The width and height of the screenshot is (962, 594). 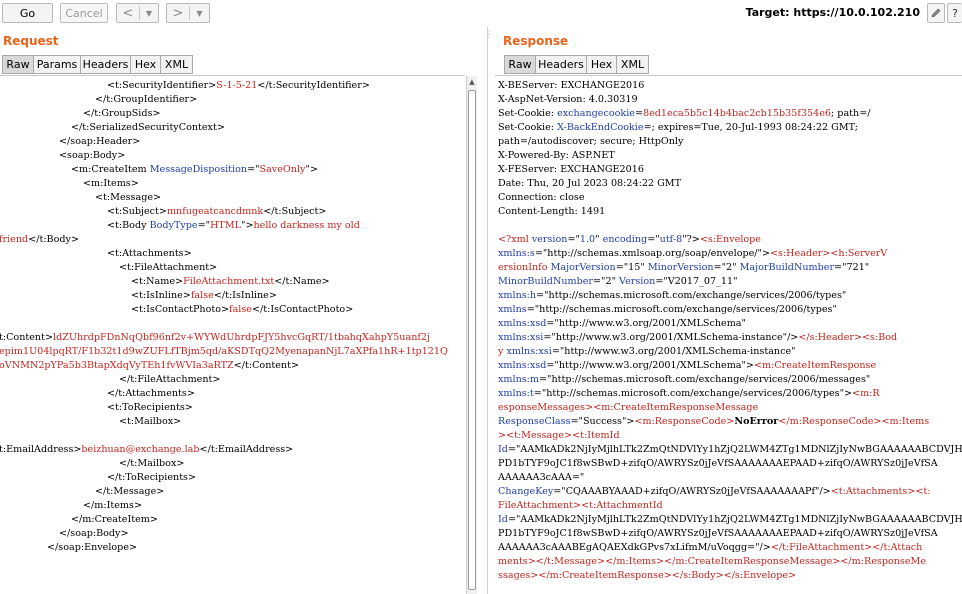 I want to click on code-line: X-FEServer: EXCHANGE2016, so click(x=571, y=170).